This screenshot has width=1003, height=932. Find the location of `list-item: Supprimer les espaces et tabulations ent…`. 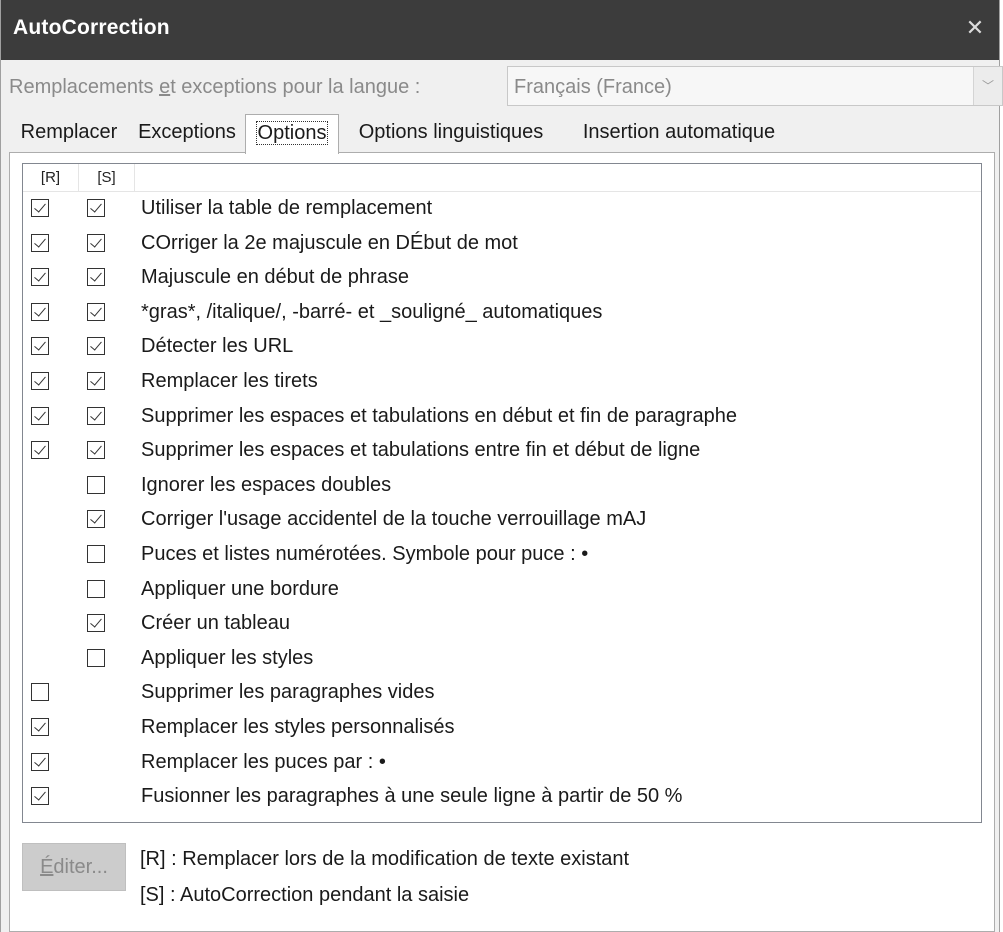

list-item: Supprimer les espaces et tabulations ent… is located at coordinates (502, 451).